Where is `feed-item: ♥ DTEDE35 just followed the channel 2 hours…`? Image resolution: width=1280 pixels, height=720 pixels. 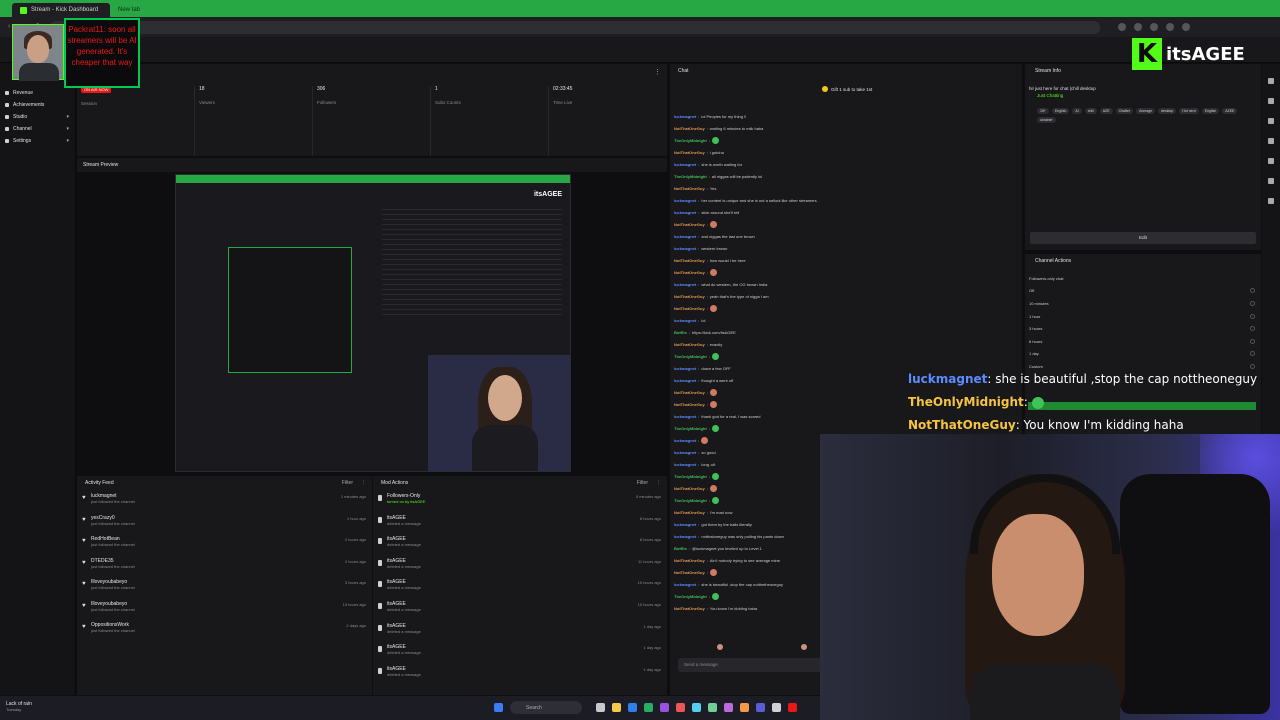
feed-item: ♥ DTEDE35 just followed the channel 2 hours… is located at coordinates (224, 566).